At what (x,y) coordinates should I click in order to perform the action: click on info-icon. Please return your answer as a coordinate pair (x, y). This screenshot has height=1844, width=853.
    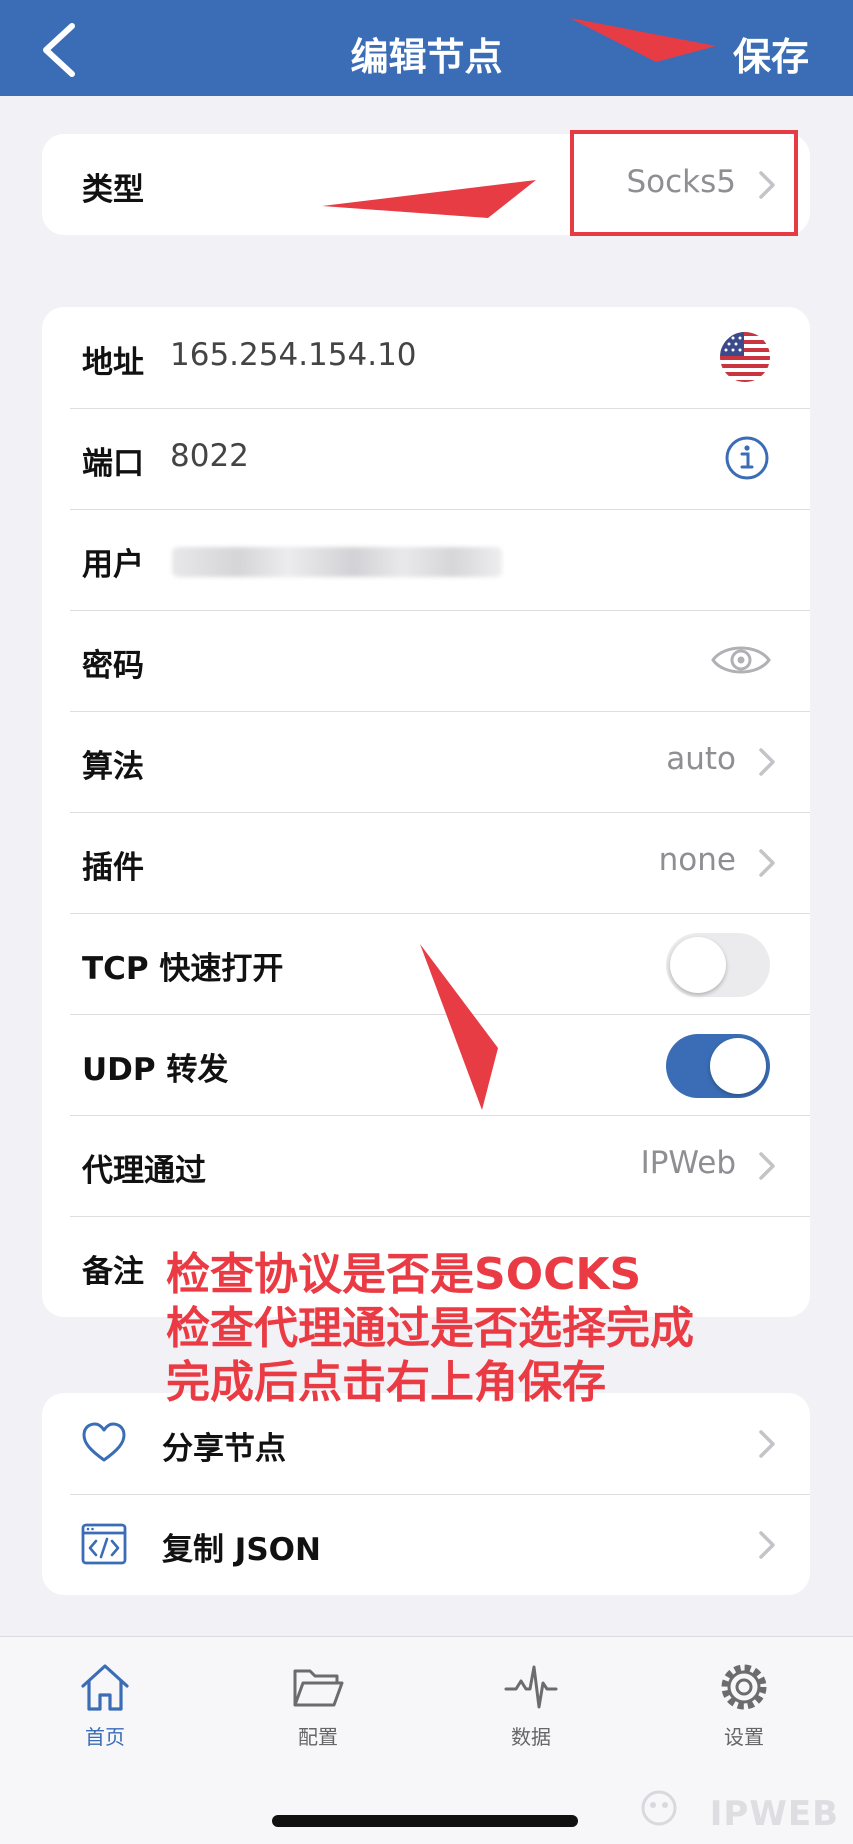
    Looking at the image, I should click on (747, 458).